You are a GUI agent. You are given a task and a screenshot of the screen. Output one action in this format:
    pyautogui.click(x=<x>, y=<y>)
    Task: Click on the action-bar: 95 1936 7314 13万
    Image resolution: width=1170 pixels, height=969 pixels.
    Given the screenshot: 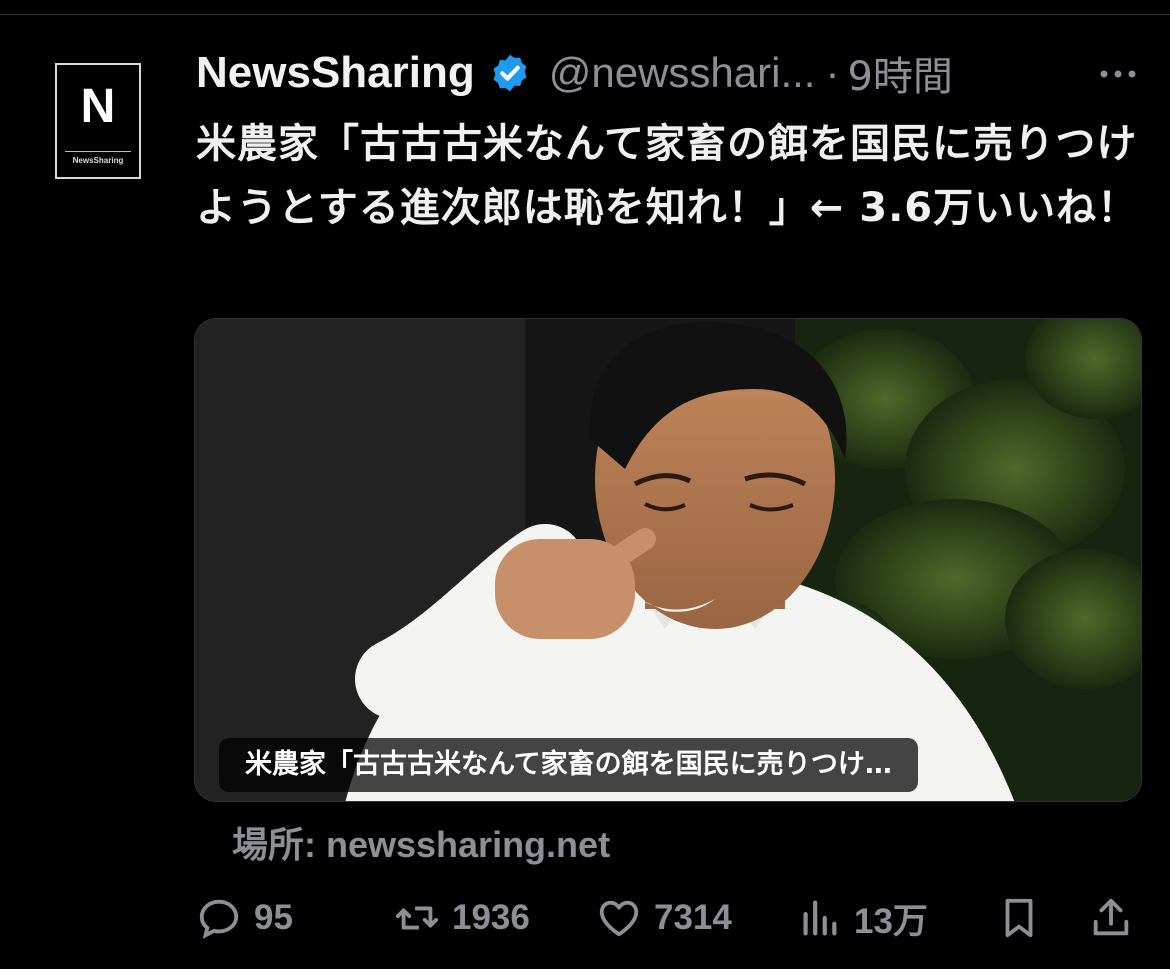 What is the action you would take?
    pyautogui.click(x=585, y=918)
    